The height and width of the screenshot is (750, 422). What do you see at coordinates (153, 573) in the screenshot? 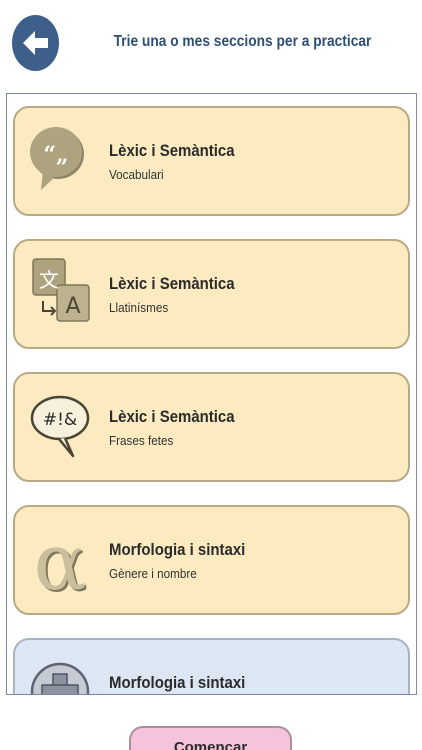
I see `card-subtitle: Gènere i nombre` at bounding box center [153, 573].